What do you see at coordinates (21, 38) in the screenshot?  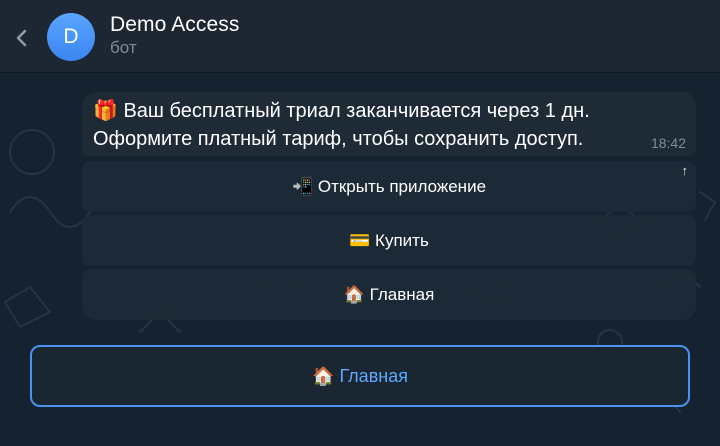 I see `chevron-left-icon` at bounding box center [21, 38].